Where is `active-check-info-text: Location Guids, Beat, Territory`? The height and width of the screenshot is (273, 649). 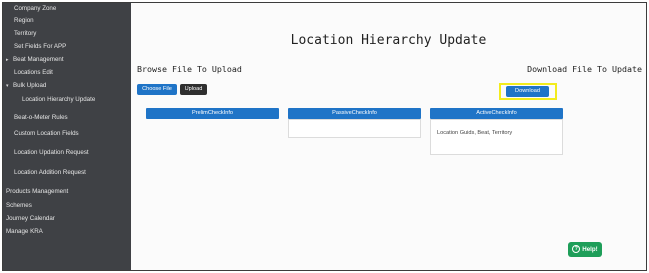
active-check-info-text: Location Guids, Beat, Territory is located at coordinates (475, 133).